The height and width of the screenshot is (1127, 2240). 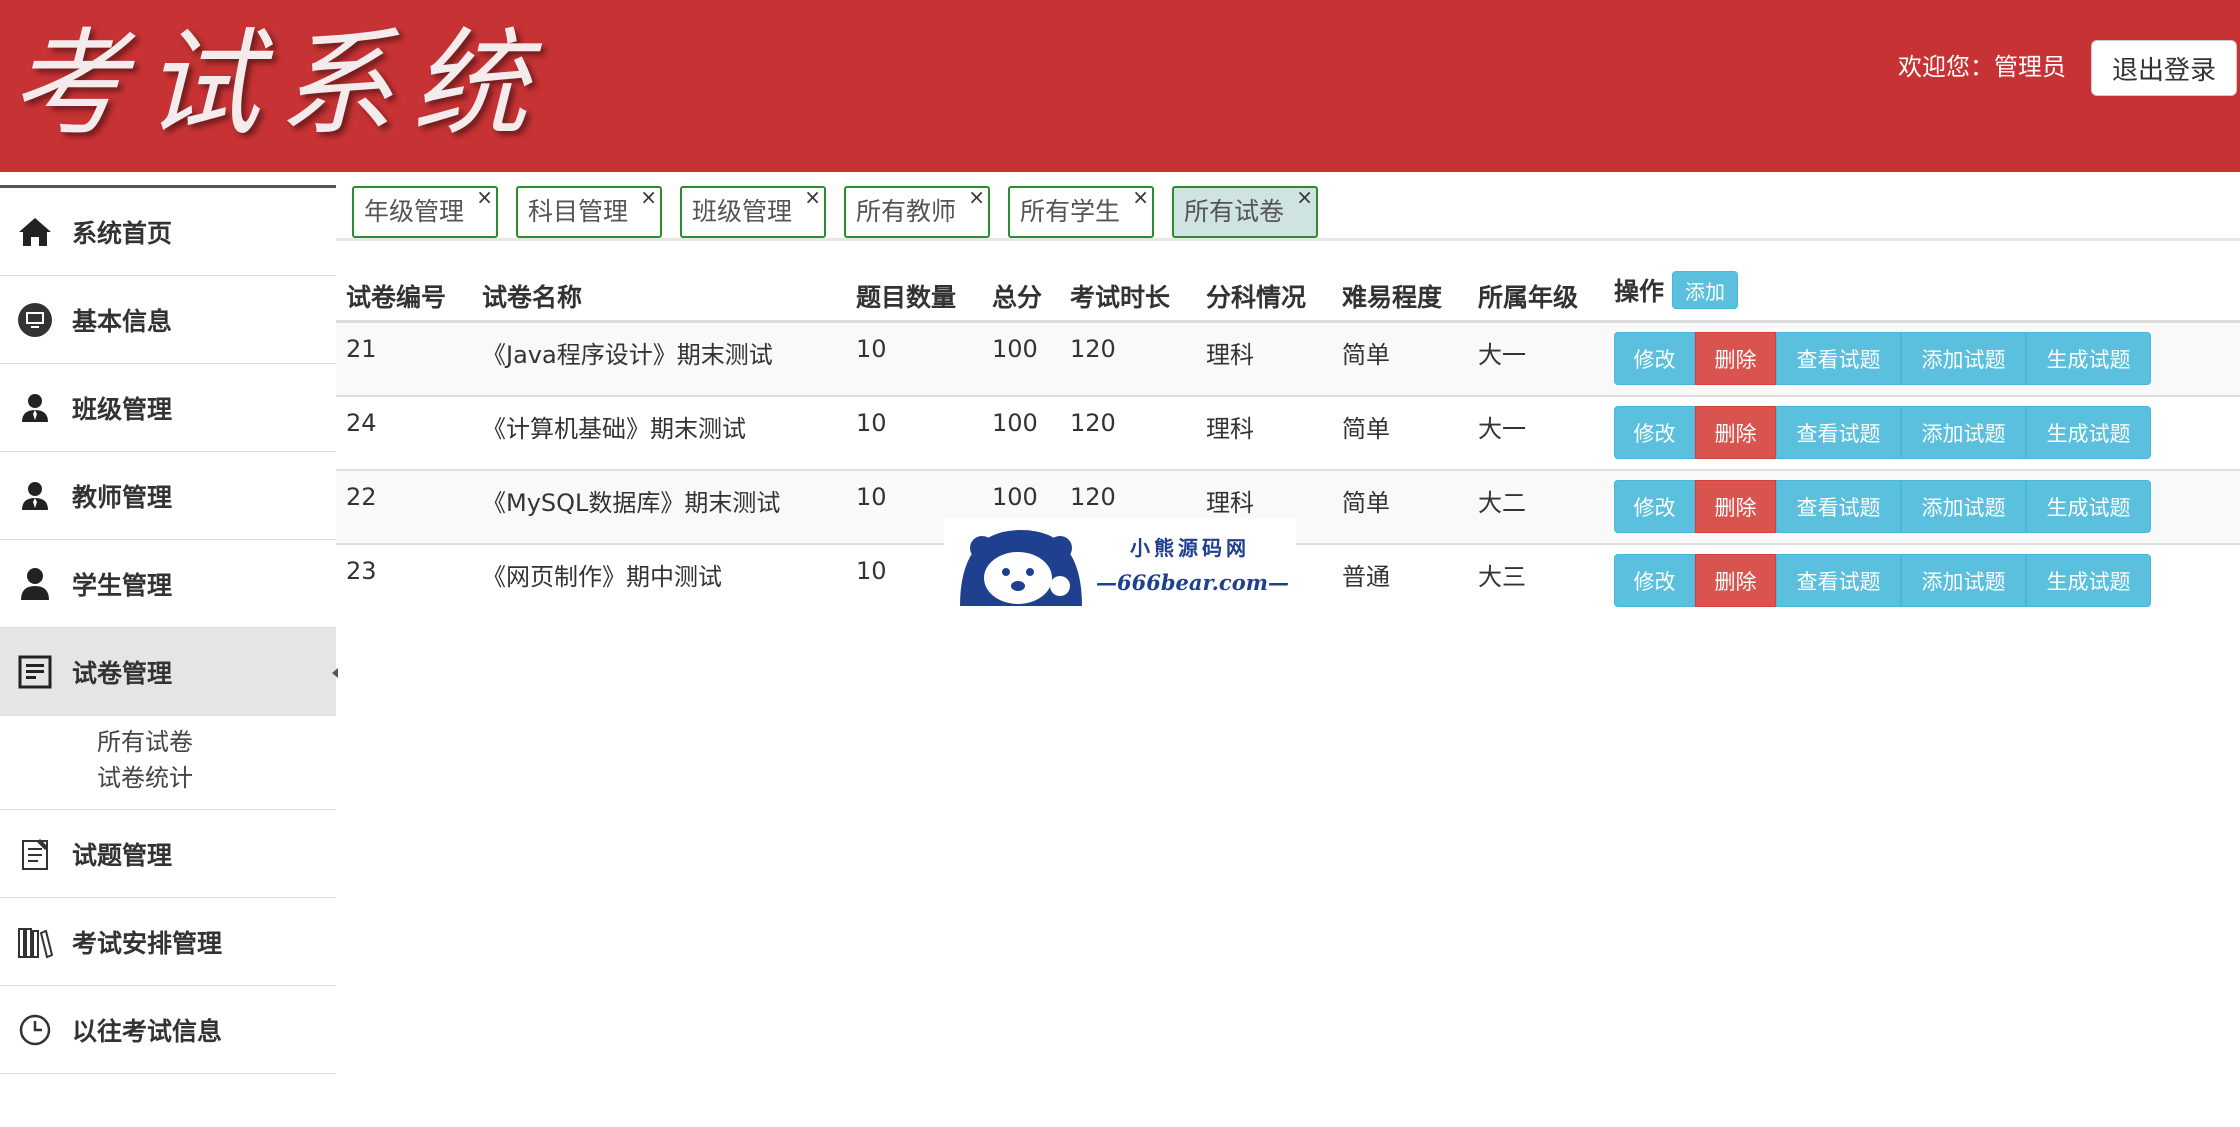 I want to click on person-icon, so click(x=35, y=584).